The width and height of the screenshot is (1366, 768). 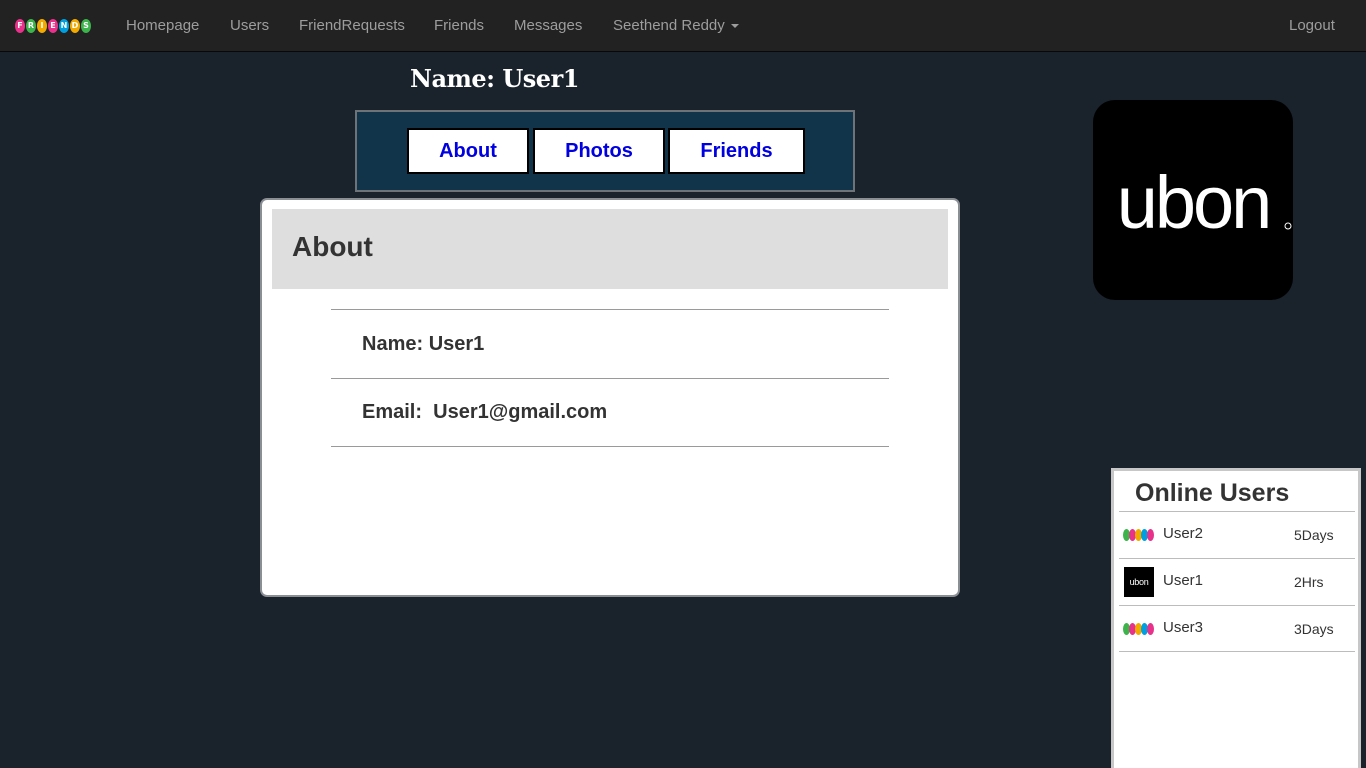 What do you see at coordinates (468, 151) in the screenshot?
I see `tab-about: About` at bounding box center [468, 151].